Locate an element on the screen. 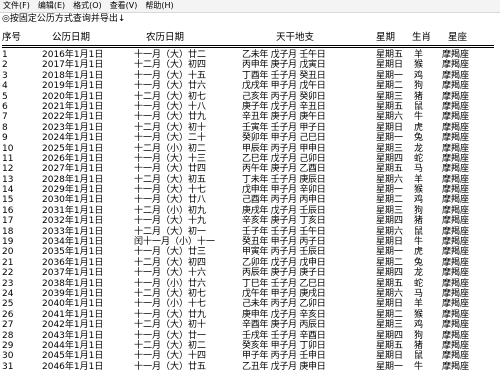 The image size is (500, 384). lunar-date: 十二月（大）初七 is located at coordinates (170, 96).